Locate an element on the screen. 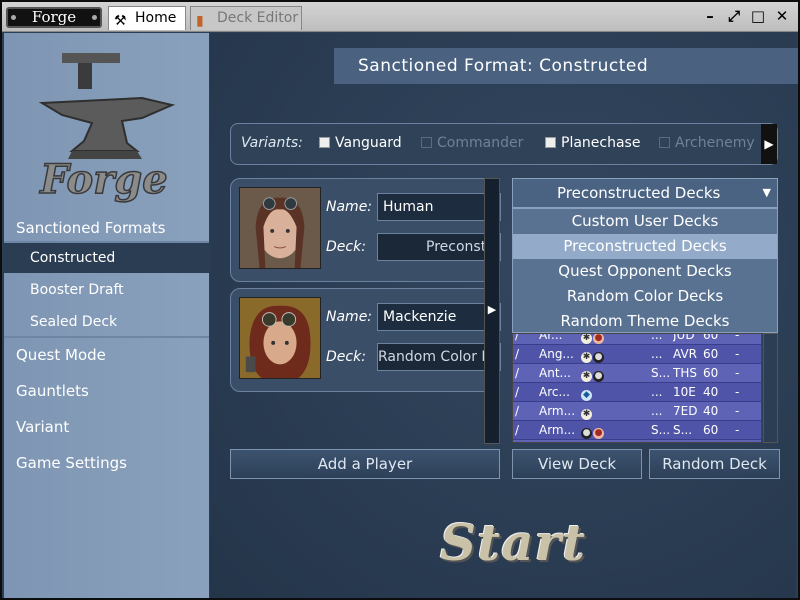 The width and height of the screenshot is (800, 600). page-title: Sanctioned Format: Constructed is located at coordinates (566, 66).